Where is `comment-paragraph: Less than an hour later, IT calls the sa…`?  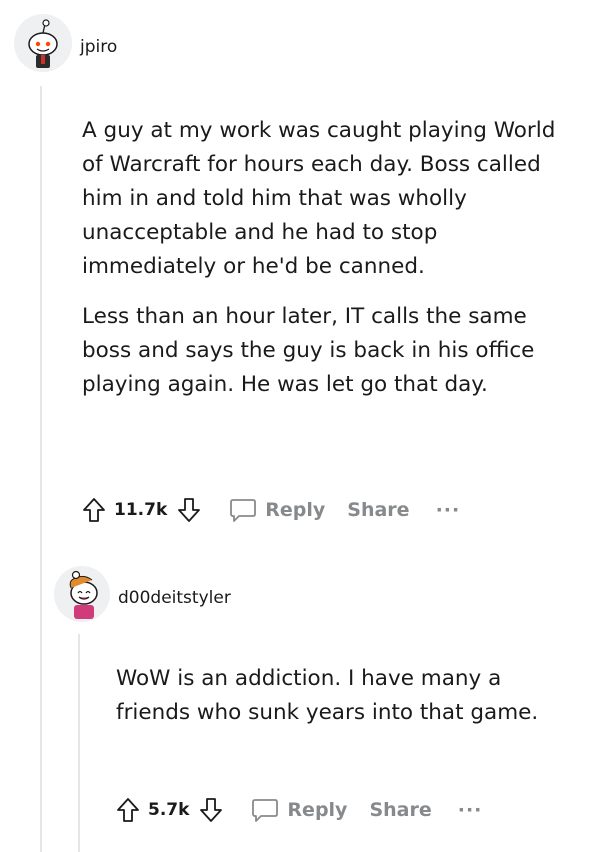 comment-paragraph: Less than an hour later, IT calls the sa… is located at coordinates (308, 350).